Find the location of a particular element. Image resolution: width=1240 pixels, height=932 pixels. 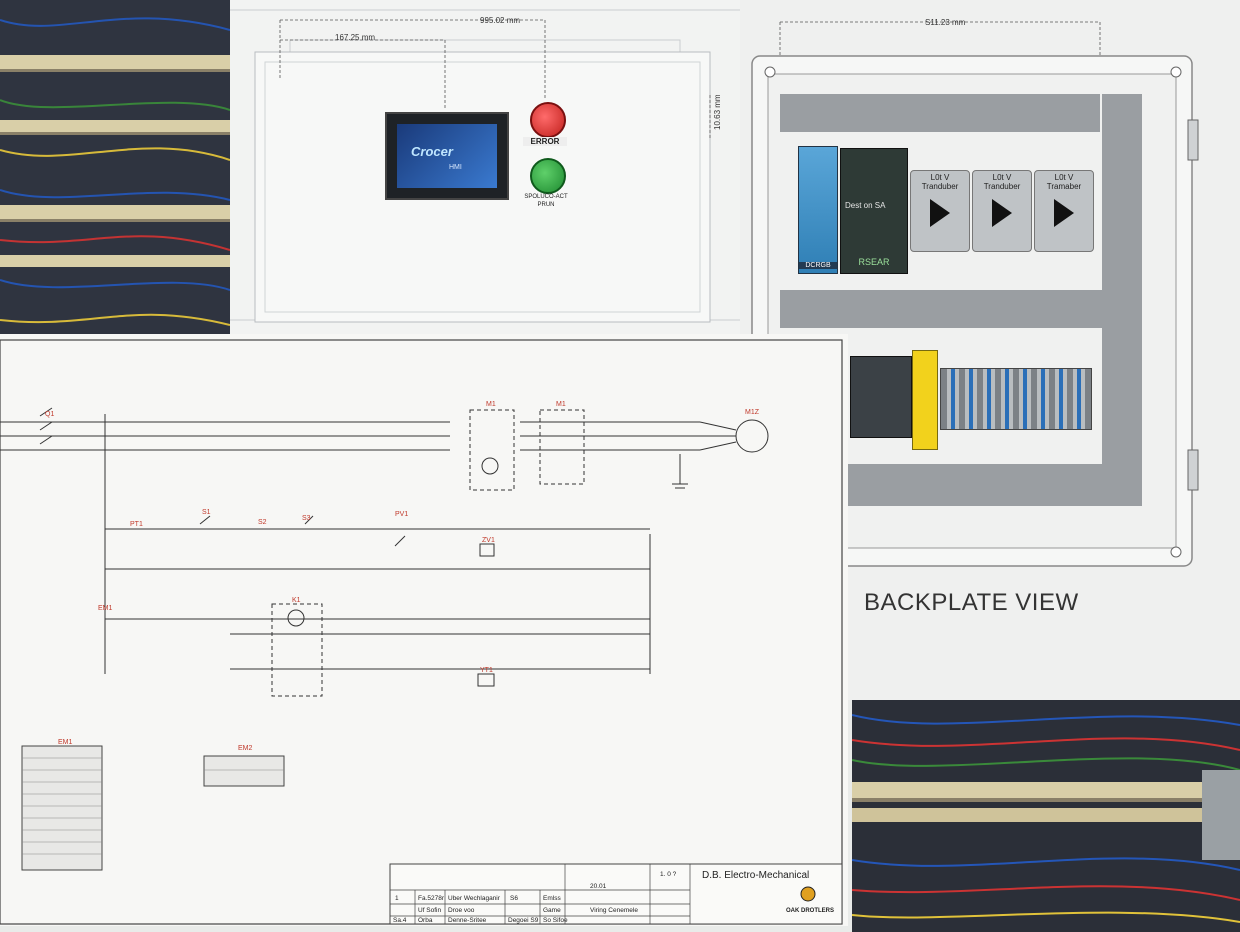

ref-yt1: YT1 is located at coordinates (486, 670).